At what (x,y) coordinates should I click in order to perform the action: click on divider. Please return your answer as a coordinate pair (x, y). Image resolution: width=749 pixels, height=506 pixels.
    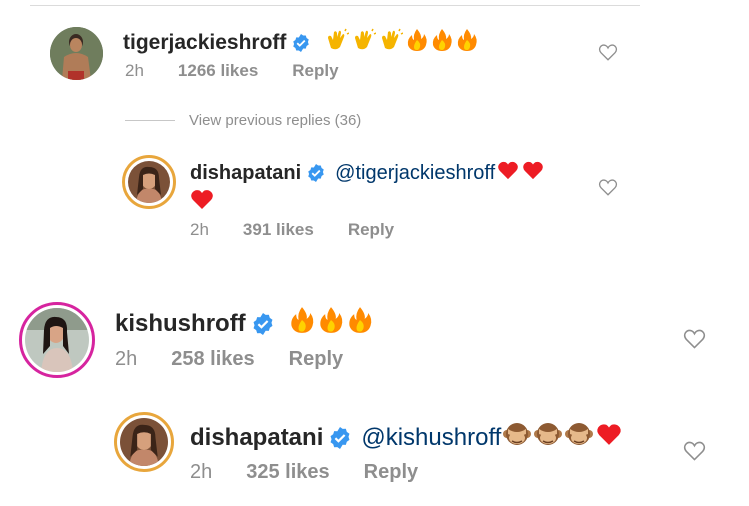
    Looking at the image, I should click on (150, 120).